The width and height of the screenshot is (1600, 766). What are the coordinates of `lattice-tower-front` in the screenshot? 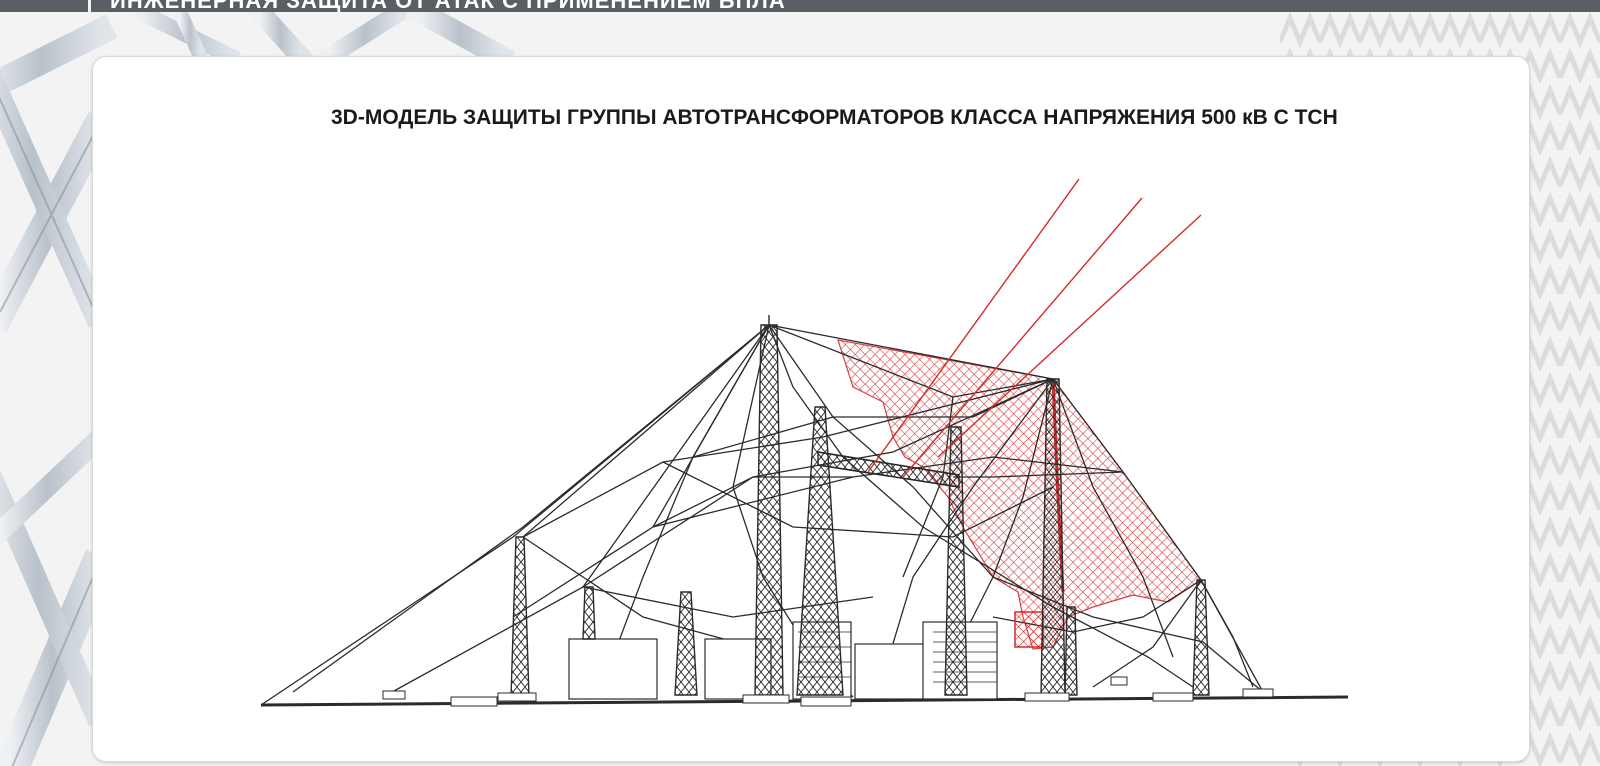 It's located at (820, 551).